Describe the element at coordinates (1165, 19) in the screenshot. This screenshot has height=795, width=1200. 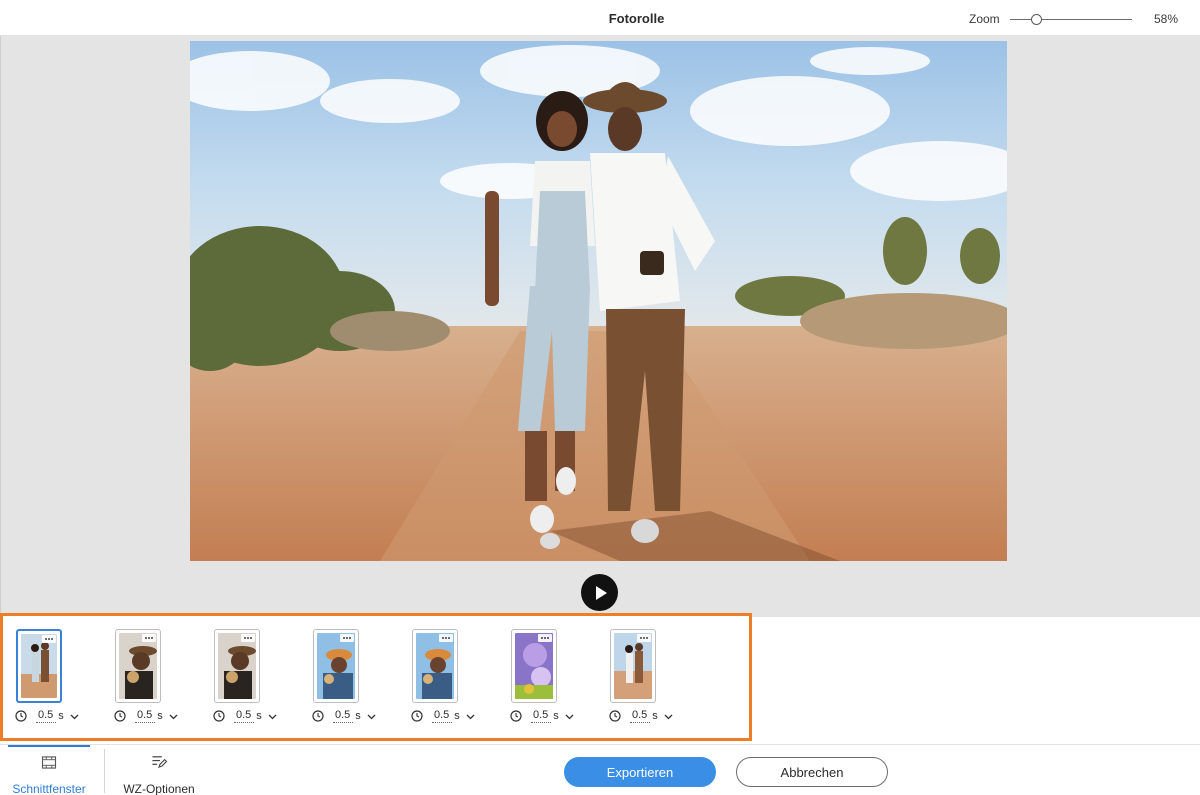
I see `zoom-value: 58%` at that location.